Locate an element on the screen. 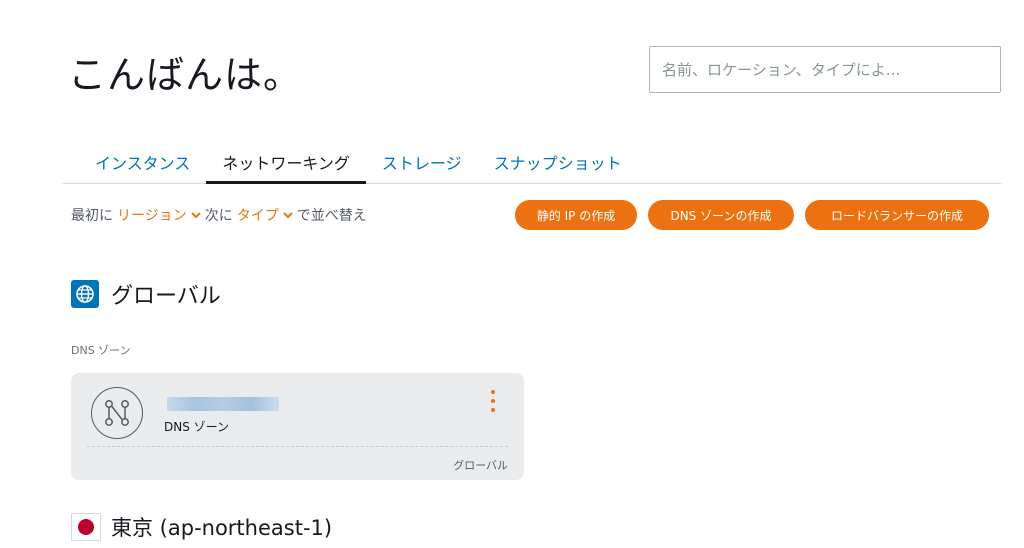 Image resolution: width=1024 pixels, height=548 pixels. region-header-tokyo: 東京 (ap-northeast-1) is located at coordinates (201, 527).